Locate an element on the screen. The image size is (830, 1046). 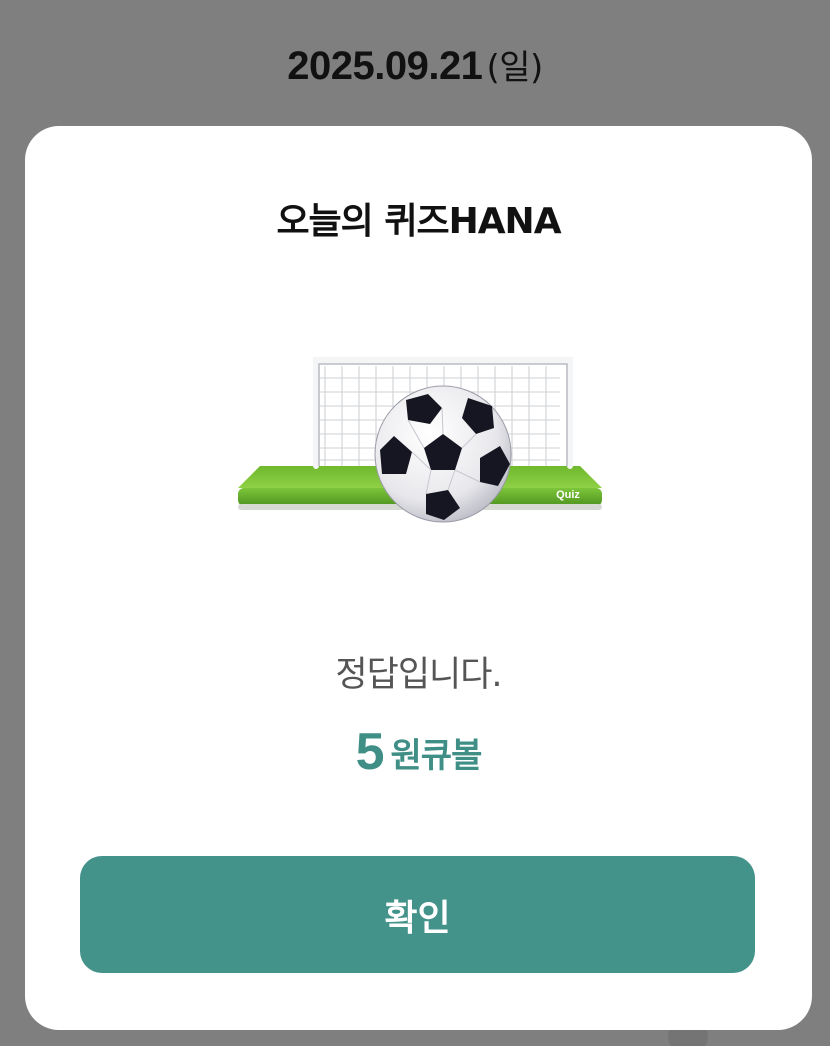
date-text: 2025.09.21 is located at coordinates (385, 66).